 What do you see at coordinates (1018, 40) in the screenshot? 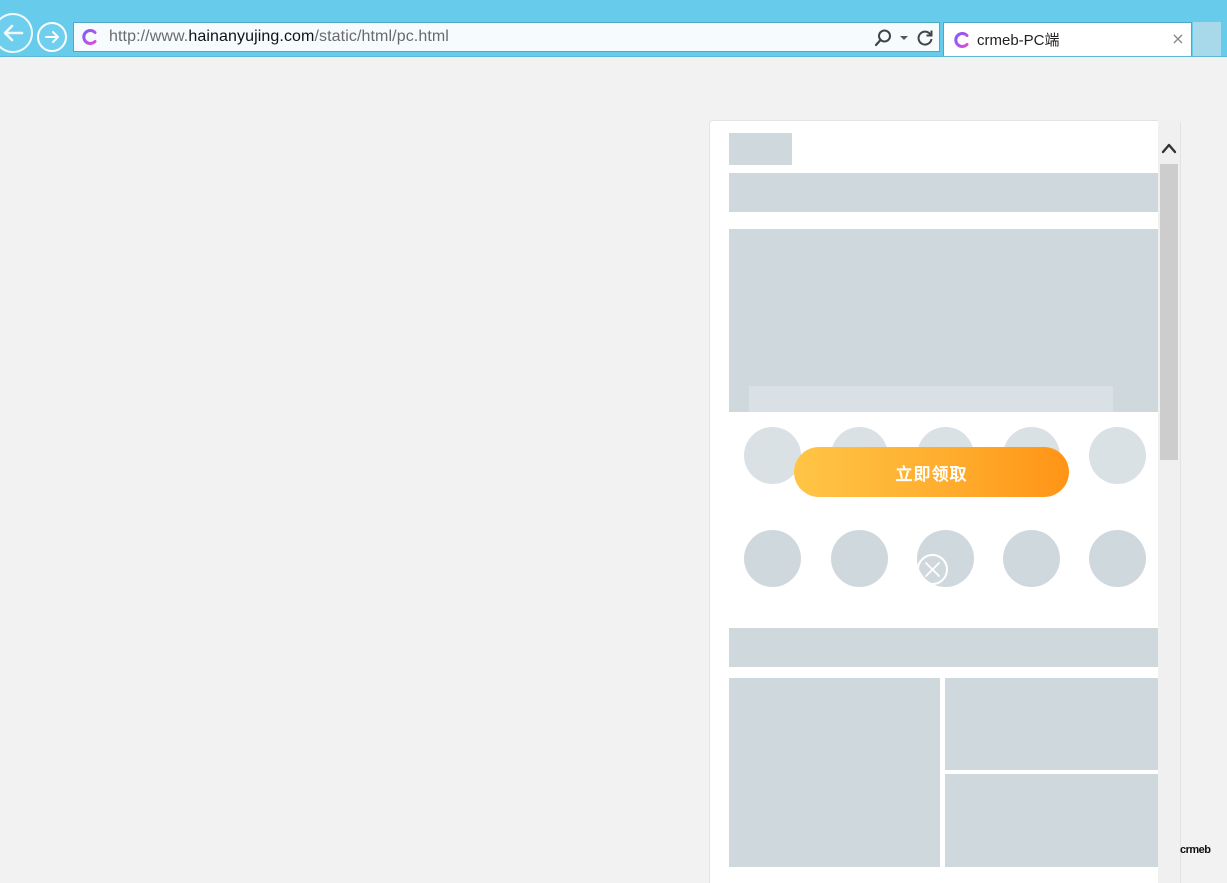
I see `tab-title: crmeb-PC端` at bounding box center [1018, 40].